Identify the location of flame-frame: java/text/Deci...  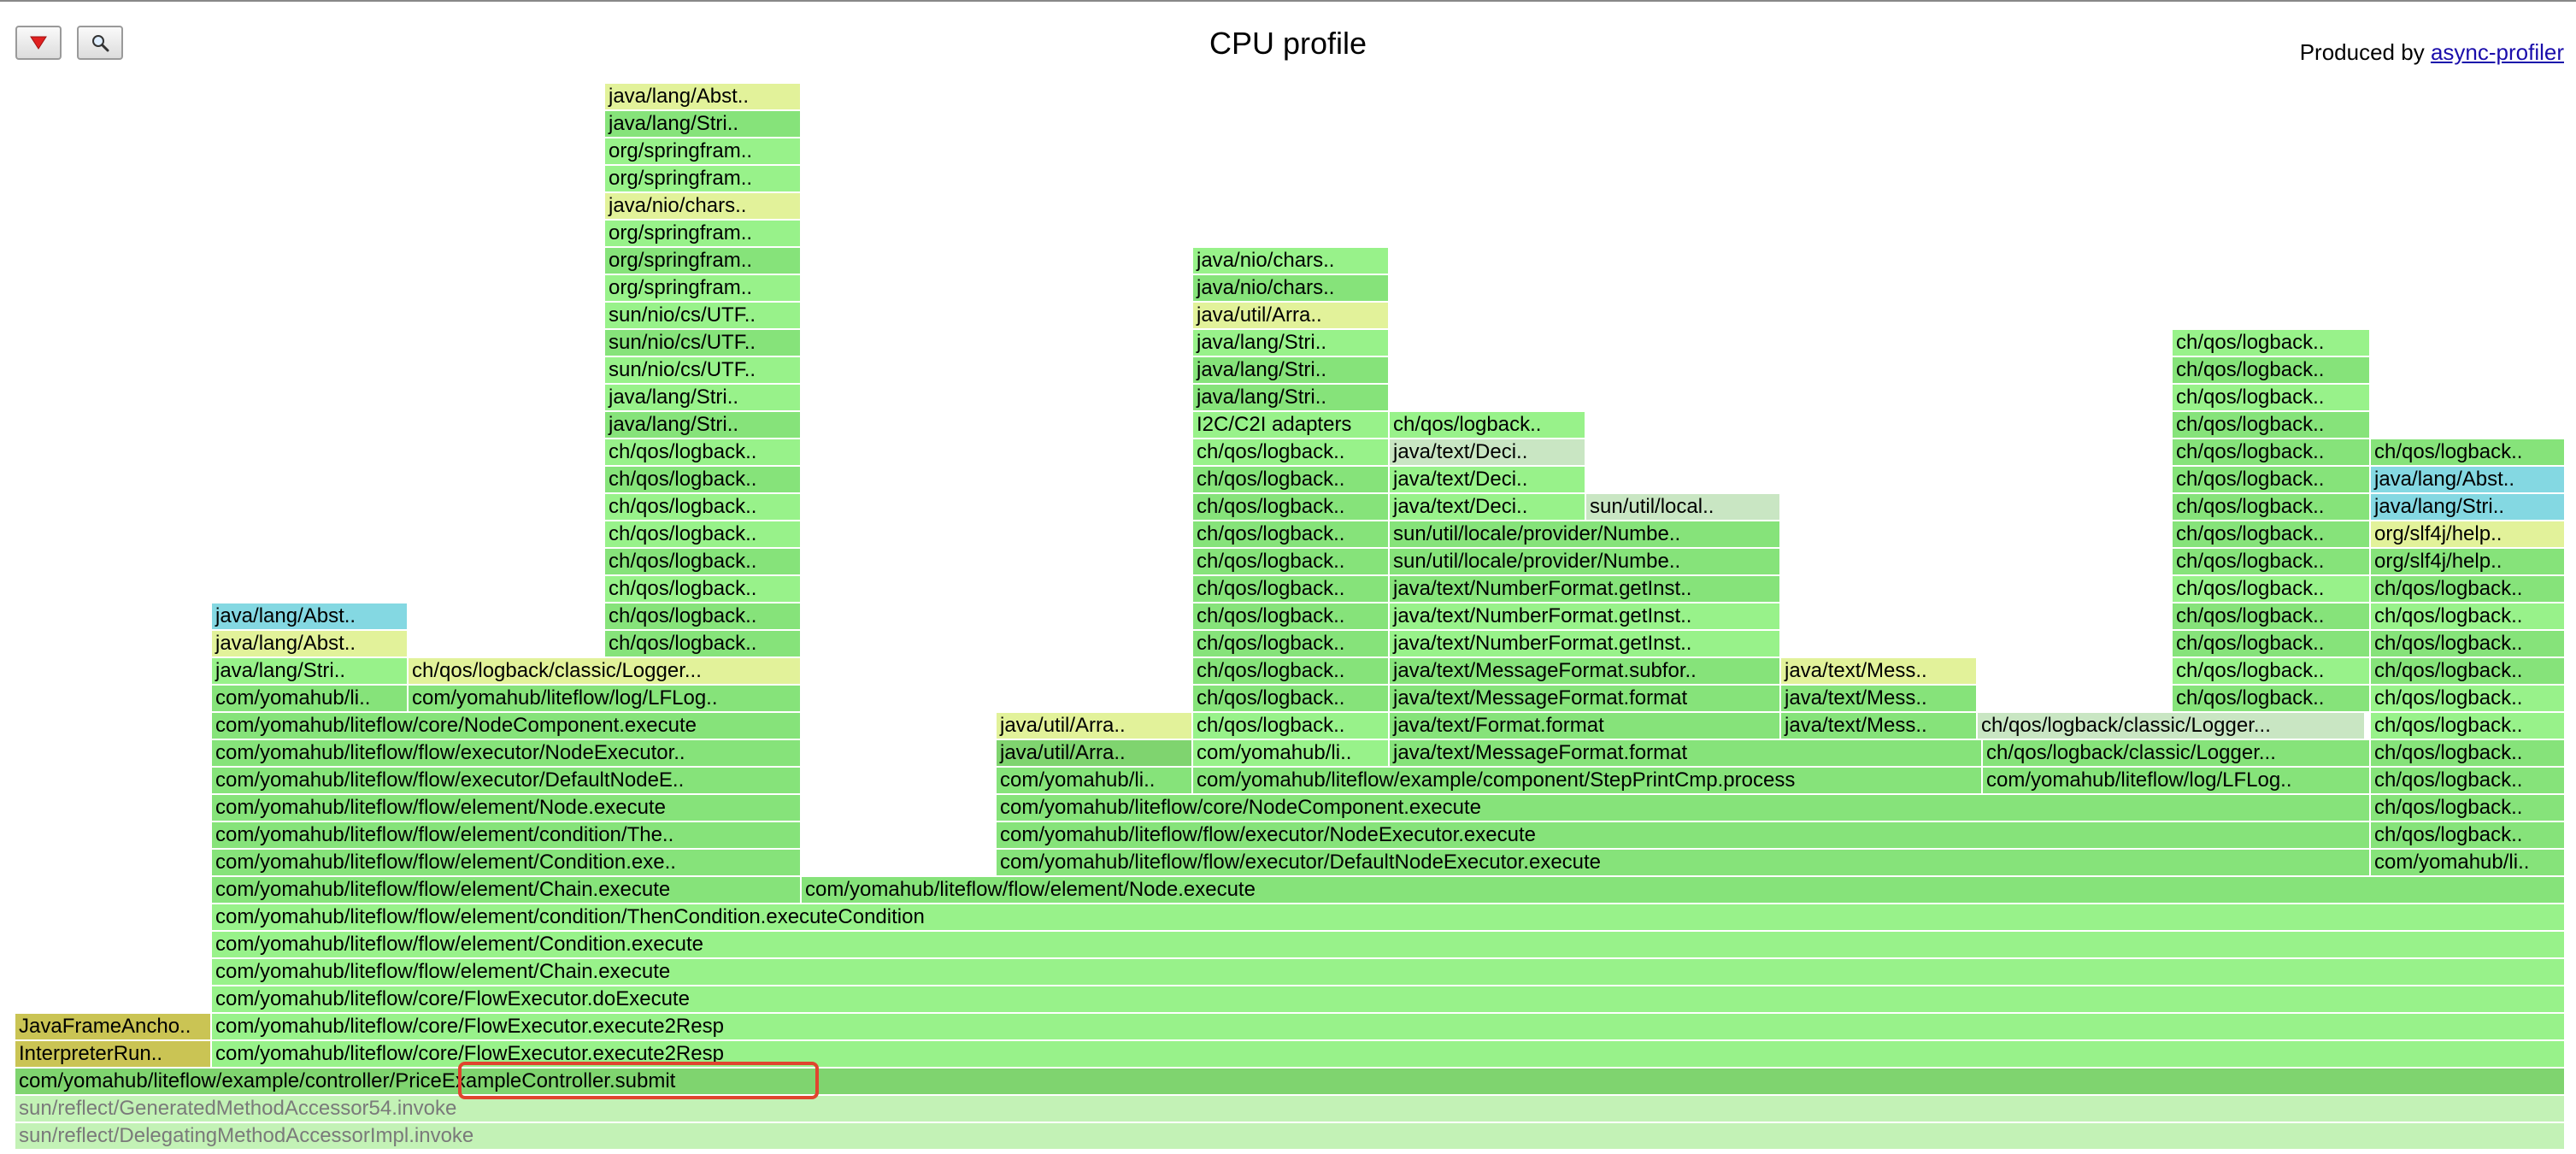
(1488, 507).